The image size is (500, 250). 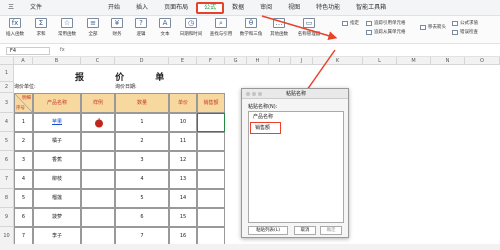 What do you see at coordinates (260, 94) in the screenshot?
I see `maximize-dot-icon` at bounding box center [260, 94].